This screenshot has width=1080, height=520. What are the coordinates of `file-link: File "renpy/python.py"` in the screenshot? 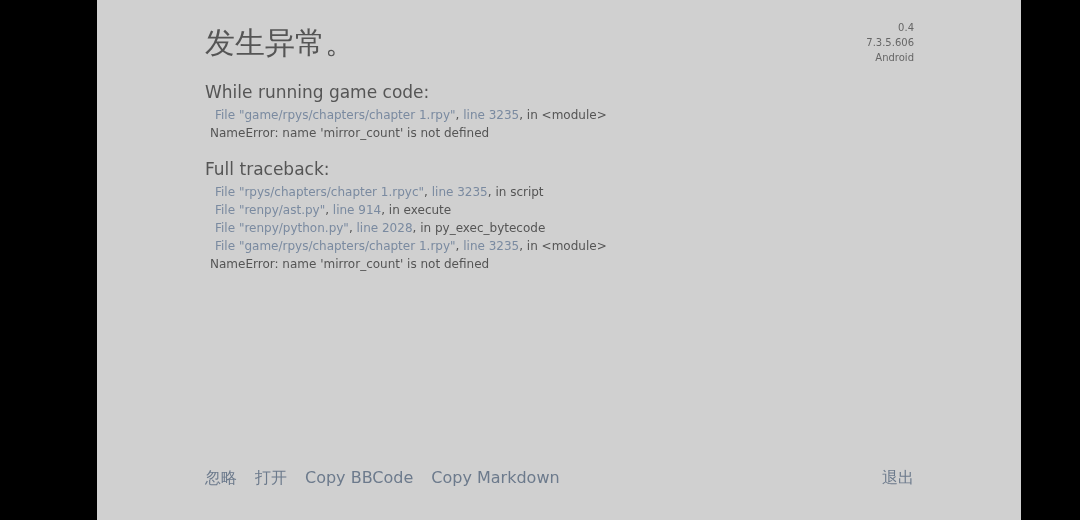 It's located at (282, 228).